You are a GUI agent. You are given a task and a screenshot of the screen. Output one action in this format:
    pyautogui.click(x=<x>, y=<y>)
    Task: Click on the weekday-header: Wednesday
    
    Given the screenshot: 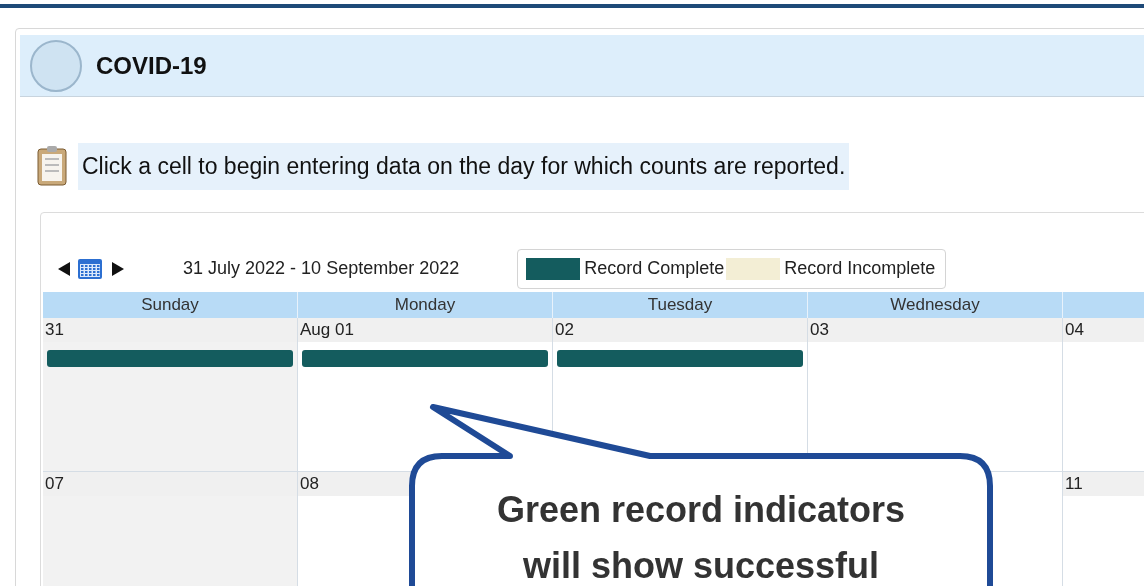 What is the action you would take?
    pyautogui.click(x=935, y=304)
    